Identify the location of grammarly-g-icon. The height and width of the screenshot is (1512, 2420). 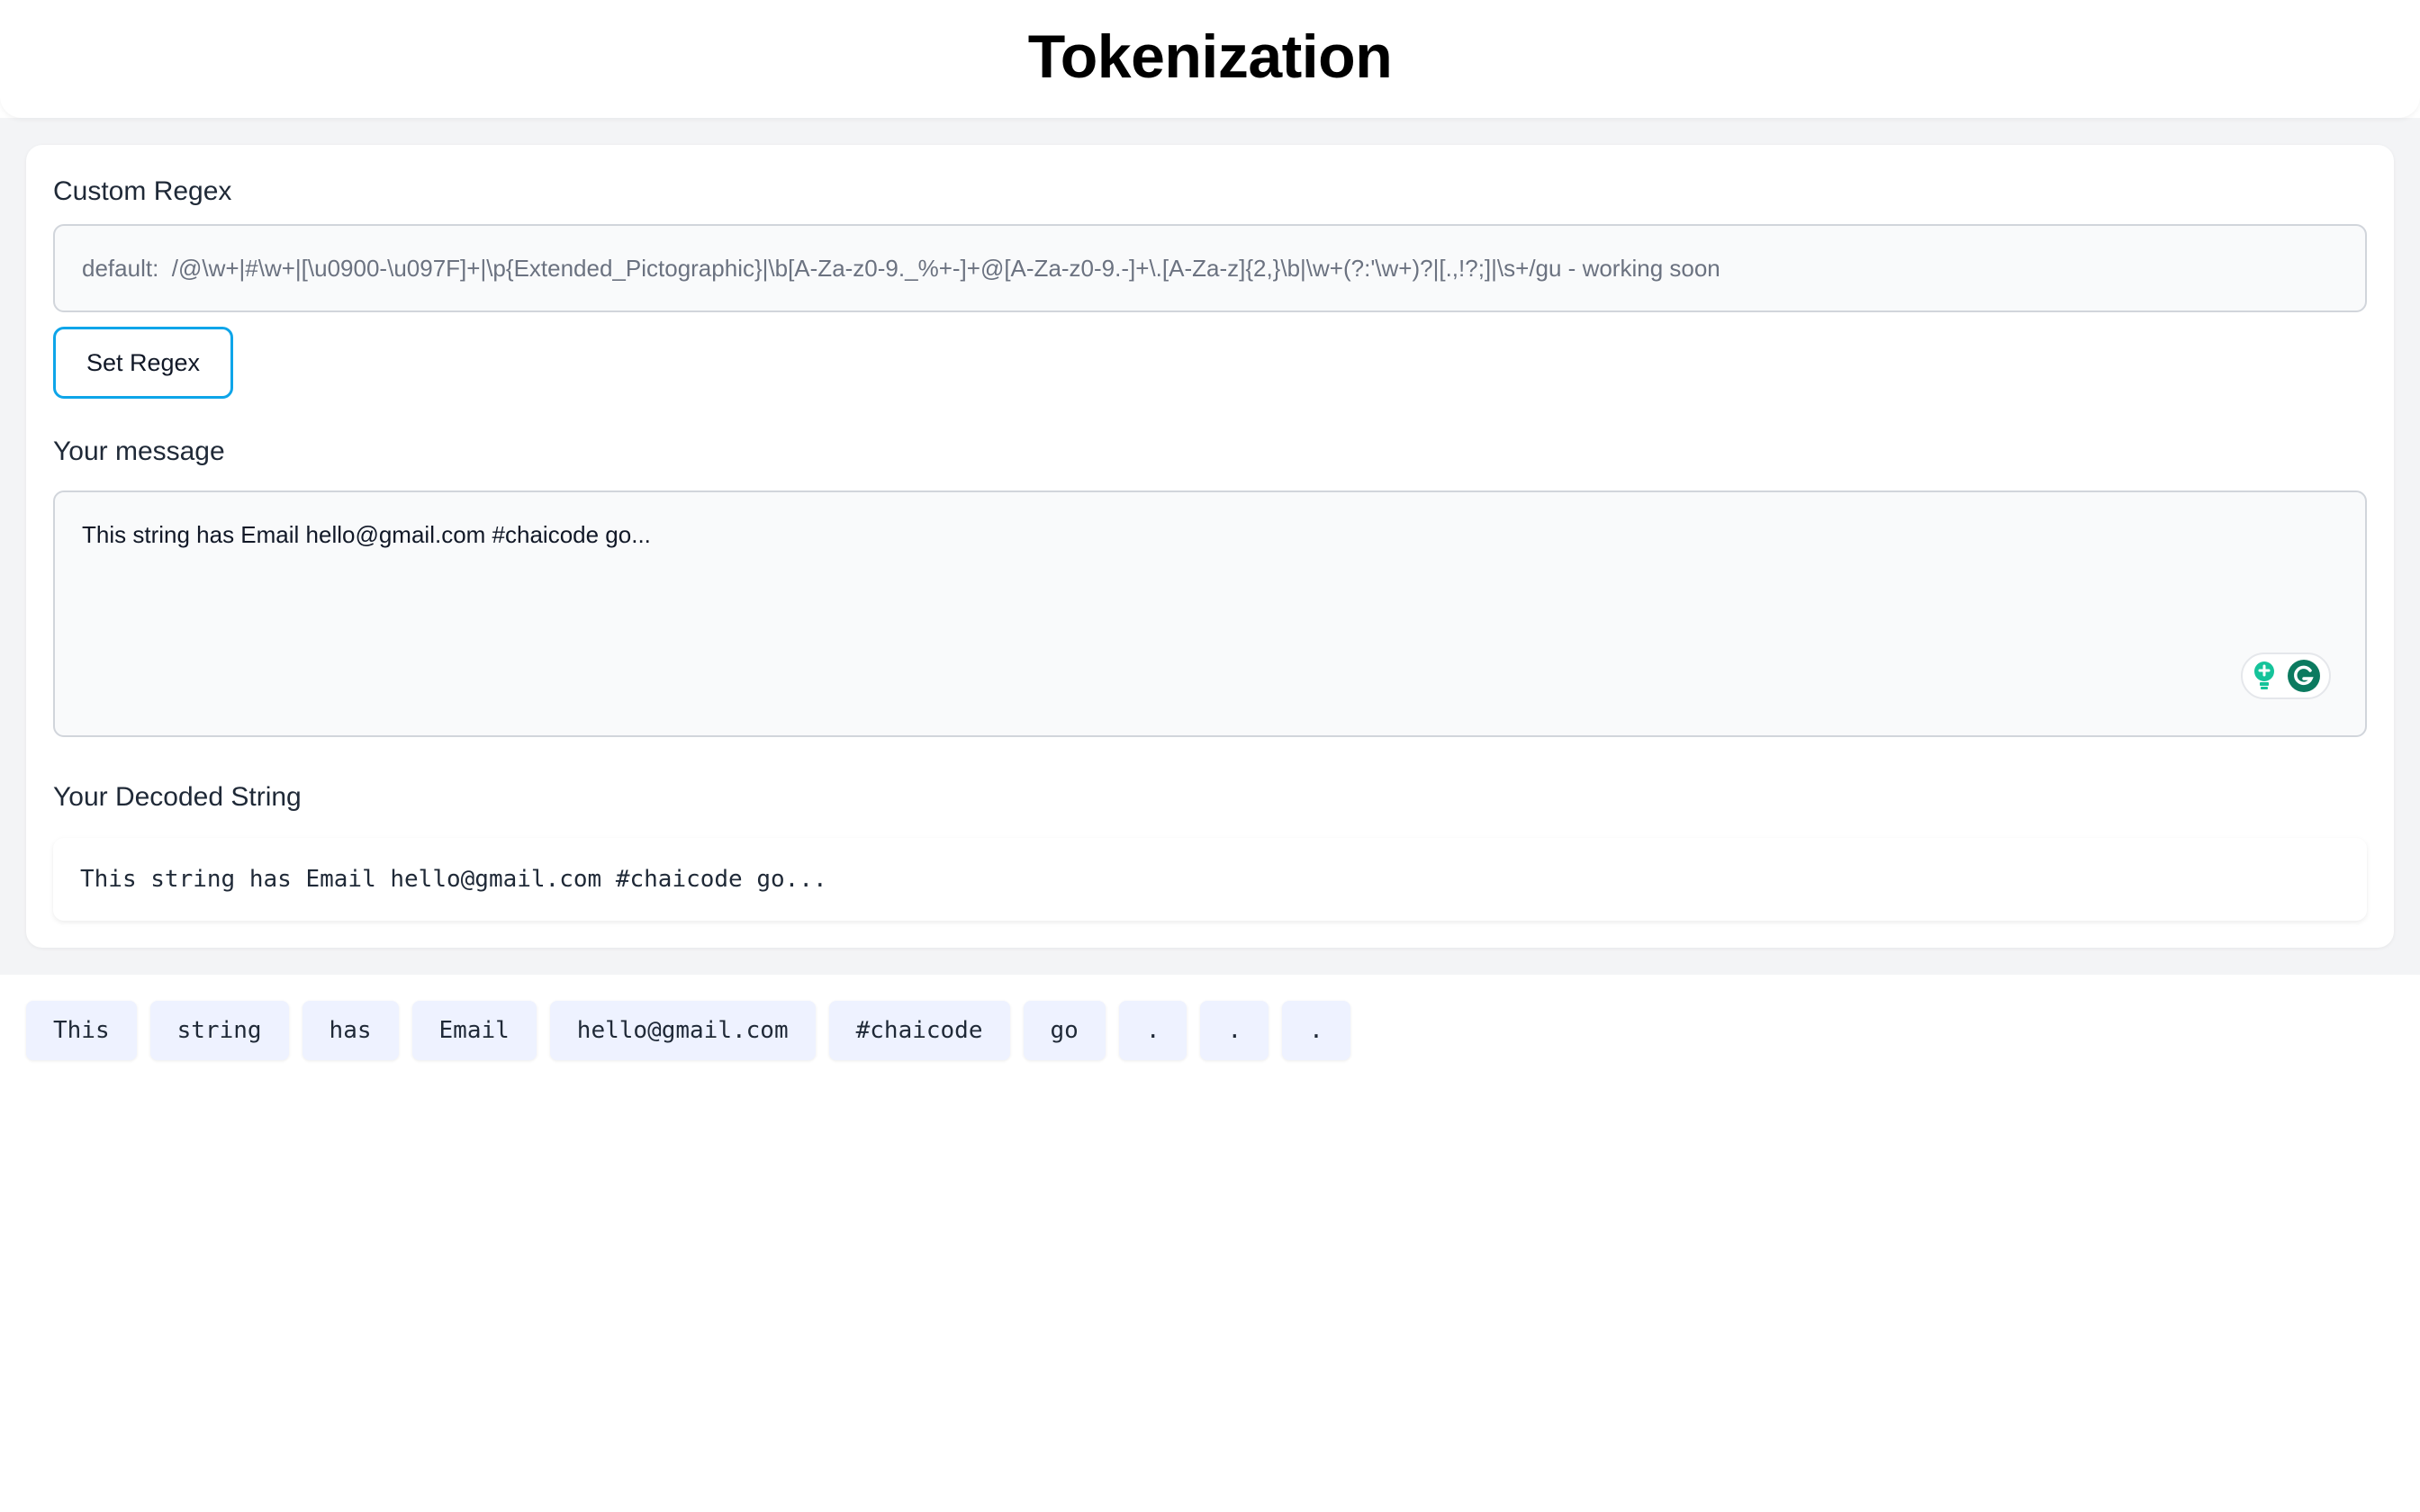
(2304, 676).